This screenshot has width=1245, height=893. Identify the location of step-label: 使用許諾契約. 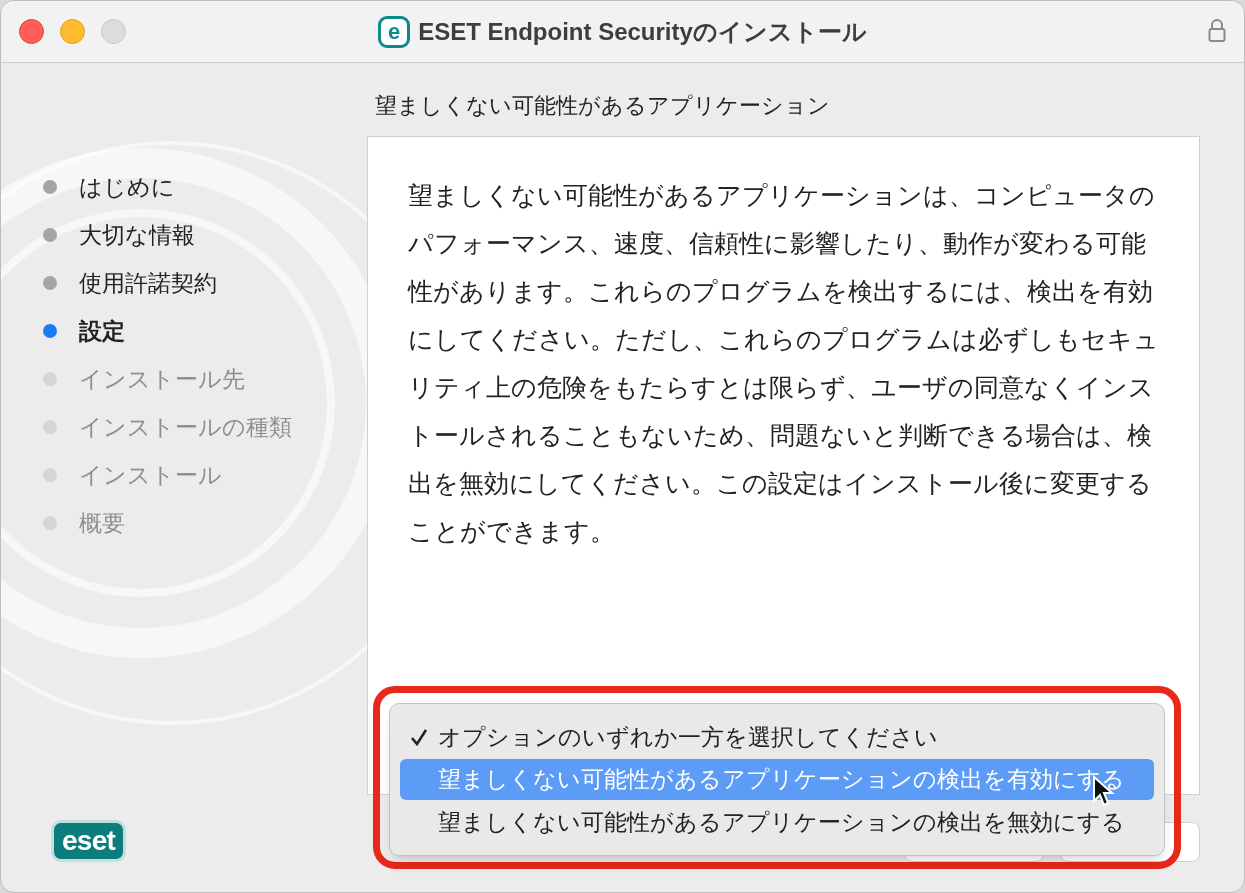
(148, 283).